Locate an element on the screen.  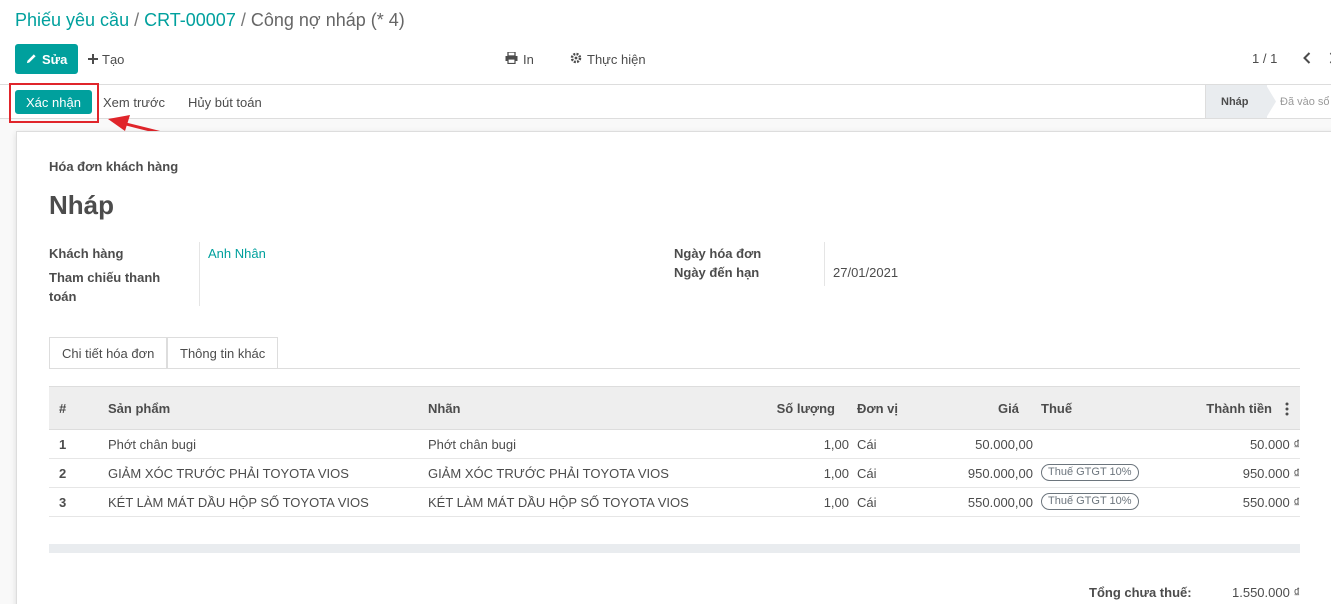
row-product: Phớt chân bugi is located at coordinates (152, 444).